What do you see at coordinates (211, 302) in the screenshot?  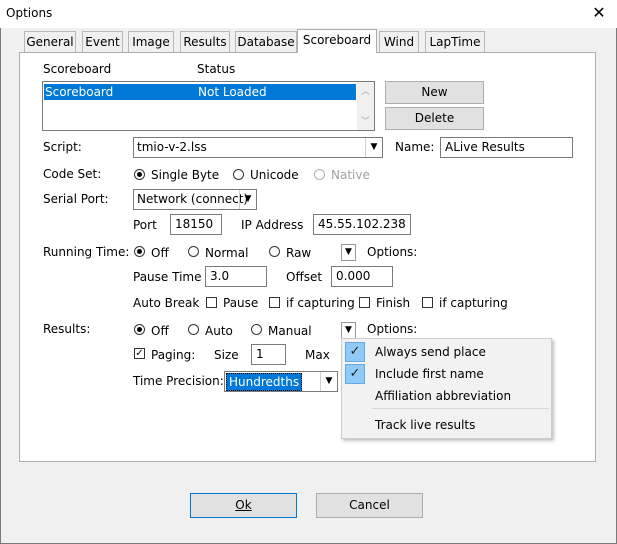 I see `pause-checkbox` at bounding box center [211, 302].